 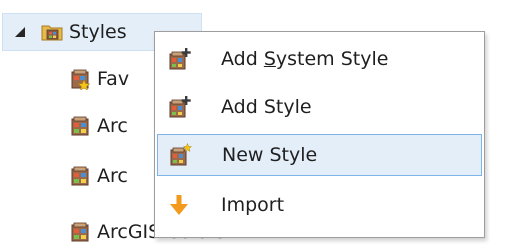 What do you see at coordinates (181, 154) in the screenshot?
I see `new-style-icon` at bounding box center [181, 154].